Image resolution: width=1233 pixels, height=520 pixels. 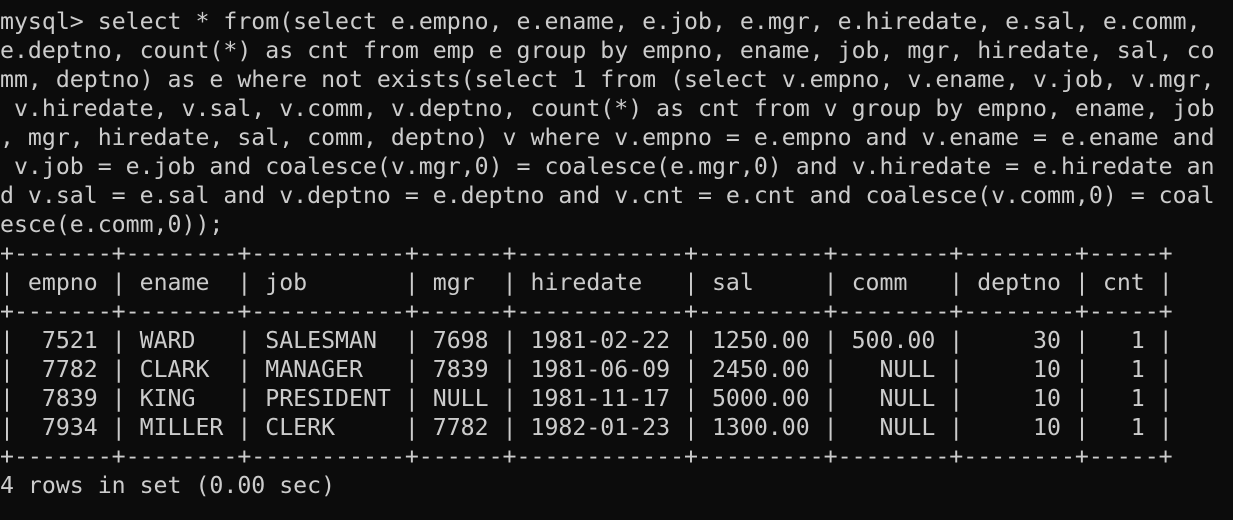 I want to click on cell-deptno: 30, so click(x=1047, y=340).